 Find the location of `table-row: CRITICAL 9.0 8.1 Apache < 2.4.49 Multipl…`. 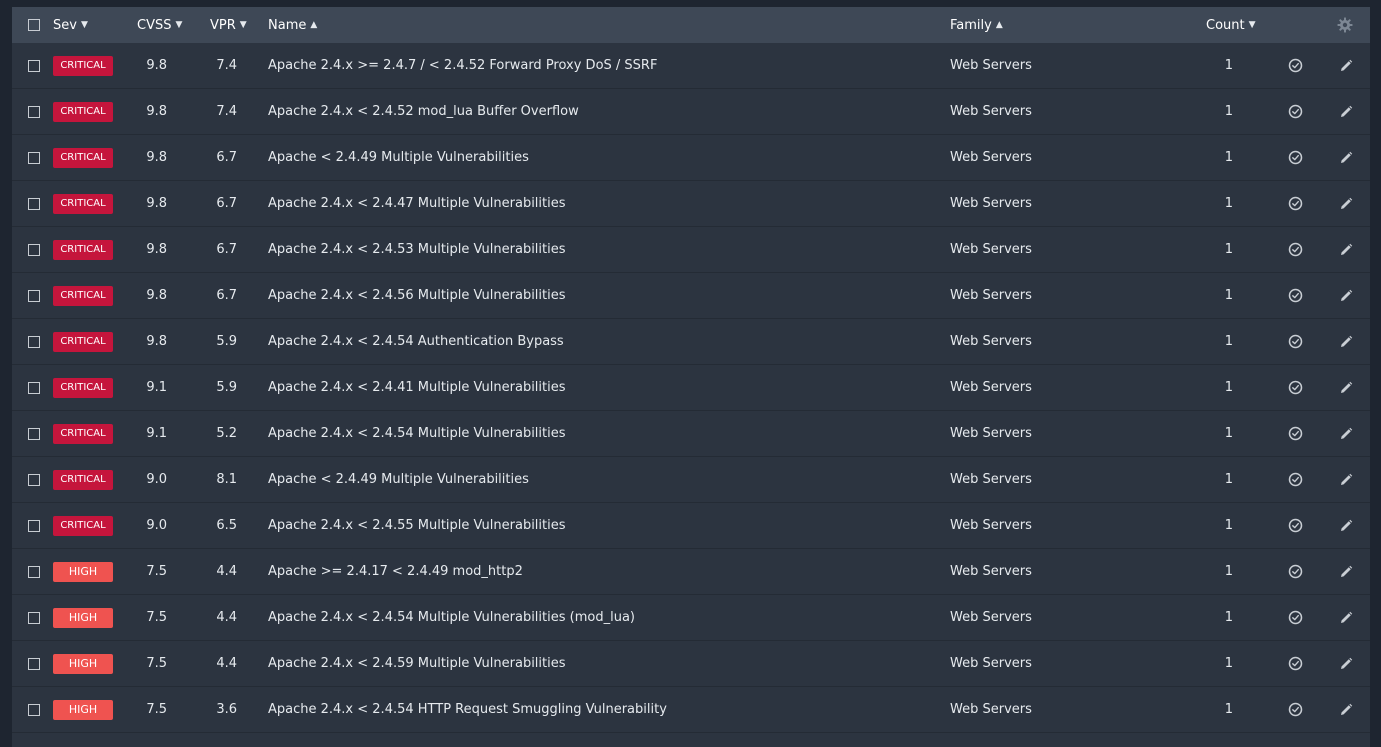

table-row: CRITICAL 9.0 8.1 Apache < 2.4.49 Multipl… is located at coordinates (691, 480).